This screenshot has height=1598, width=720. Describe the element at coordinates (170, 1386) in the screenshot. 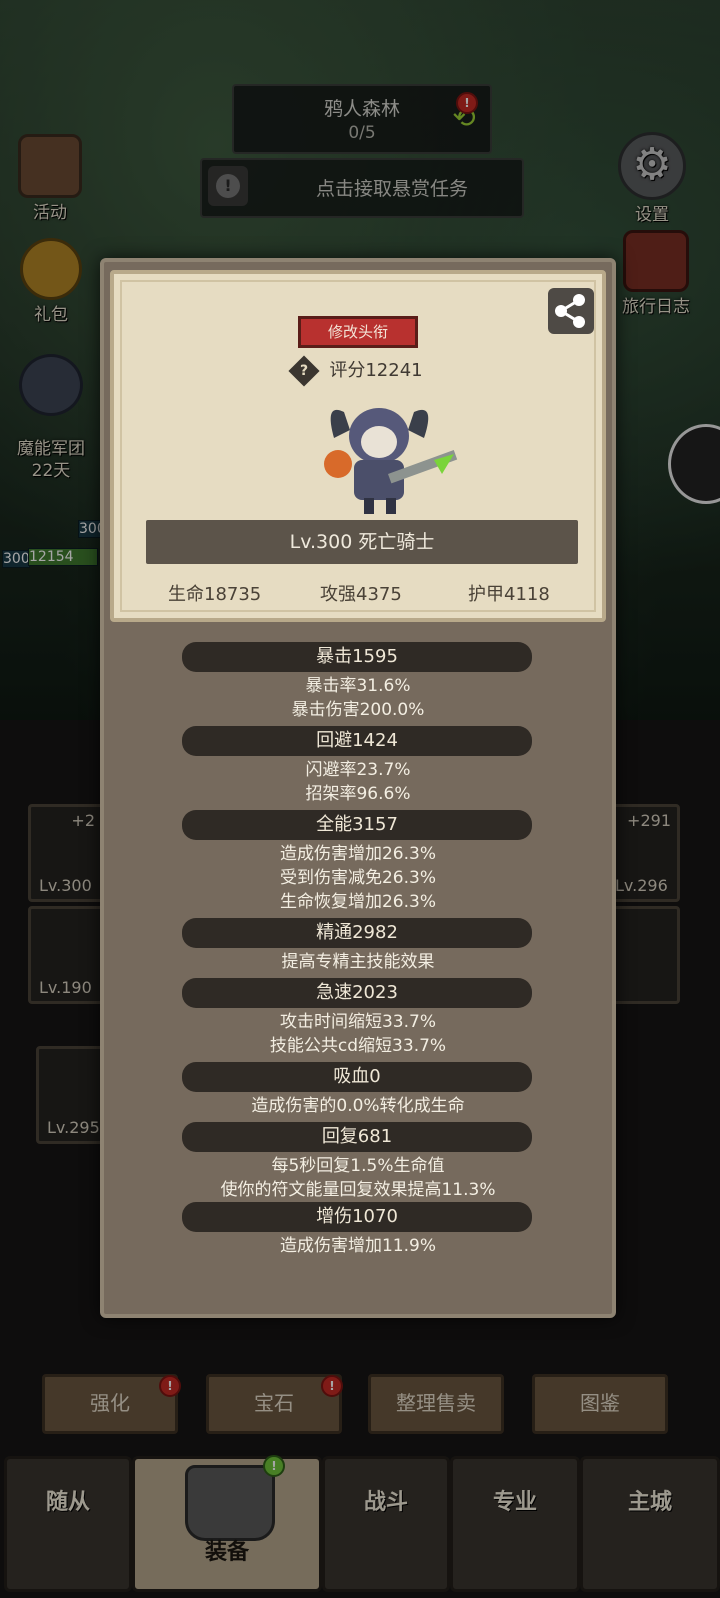

I see `enhance-alert-badge: !` at that location.